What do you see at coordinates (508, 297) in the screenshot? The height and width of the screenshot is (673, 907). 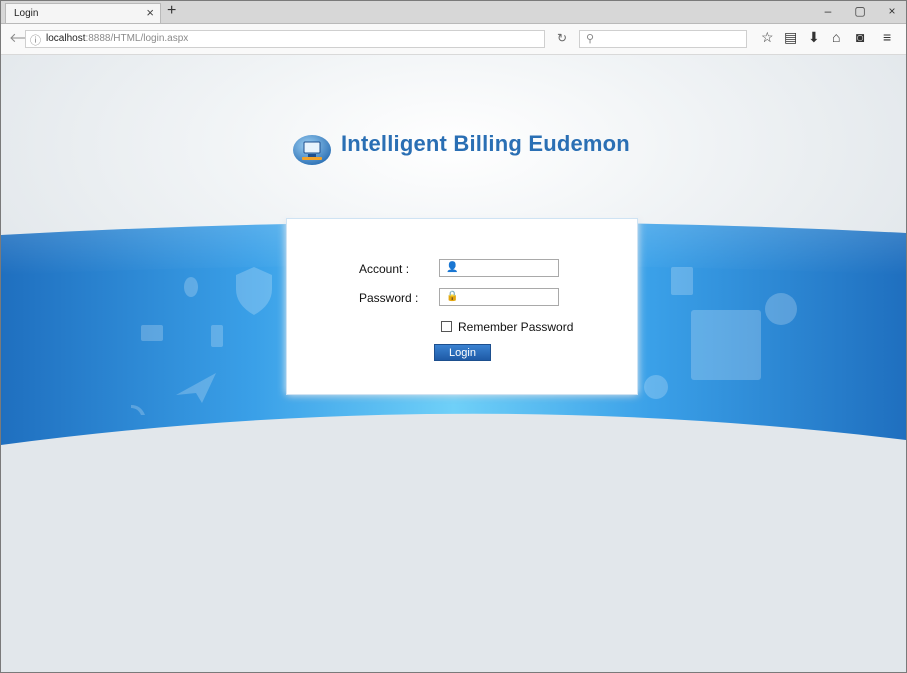 I see `password-input` at bounding box center [508, 297].